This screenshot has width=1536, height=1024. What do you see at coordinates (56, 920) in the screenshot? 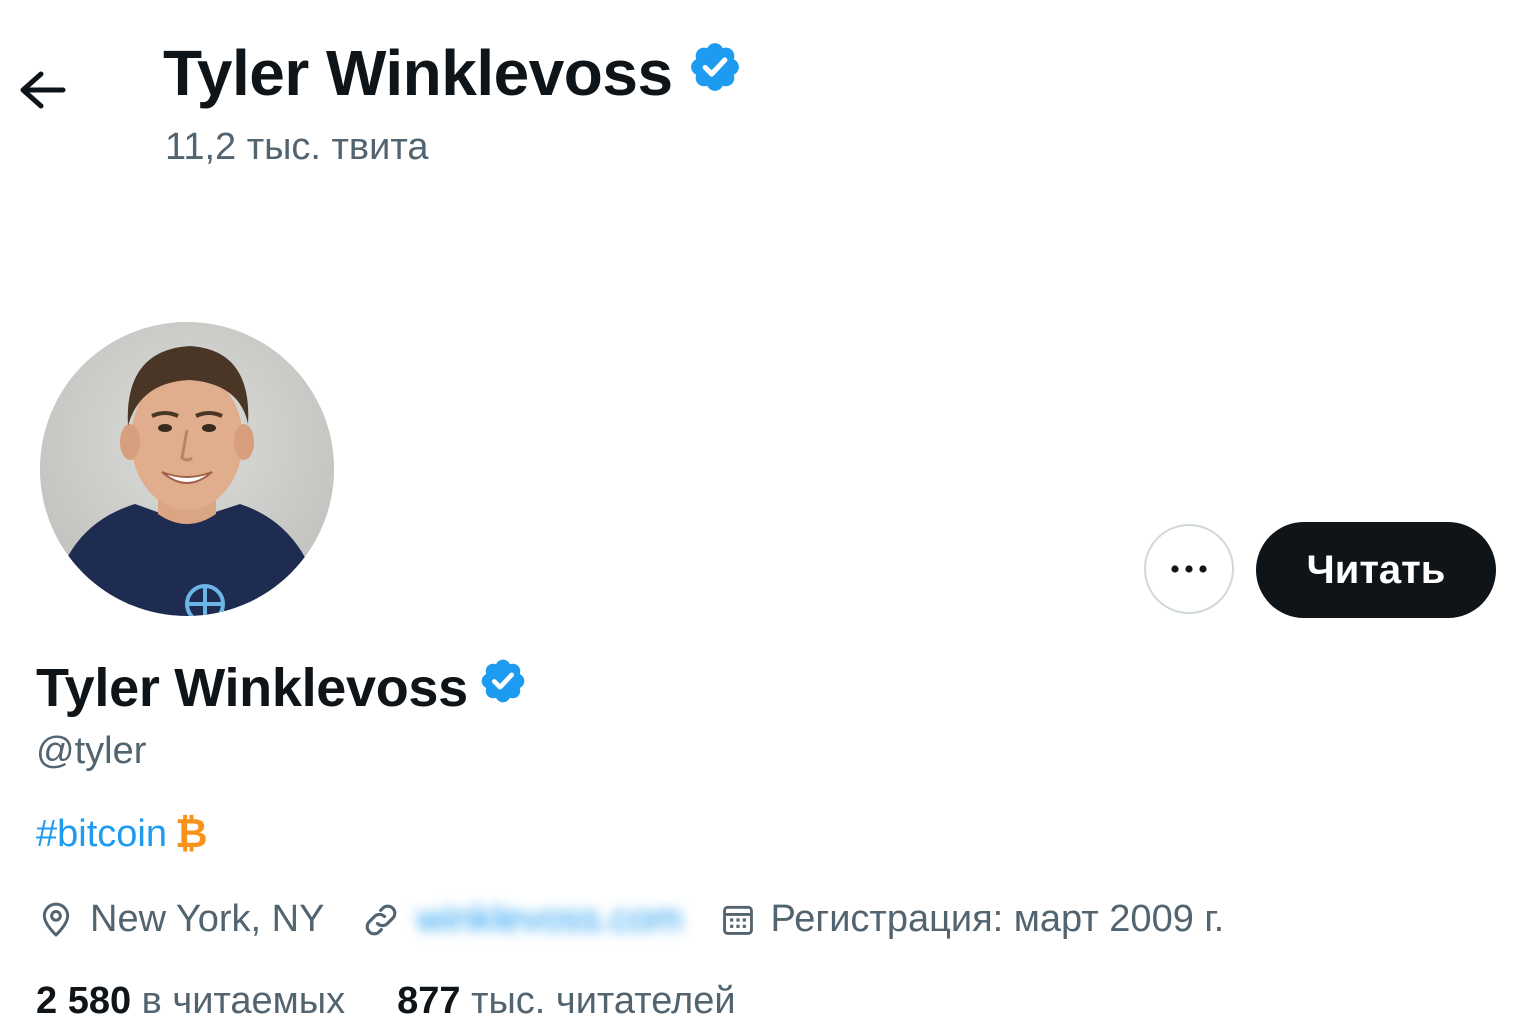
I see `location-pin-icon` at bounding box center [56, 920].